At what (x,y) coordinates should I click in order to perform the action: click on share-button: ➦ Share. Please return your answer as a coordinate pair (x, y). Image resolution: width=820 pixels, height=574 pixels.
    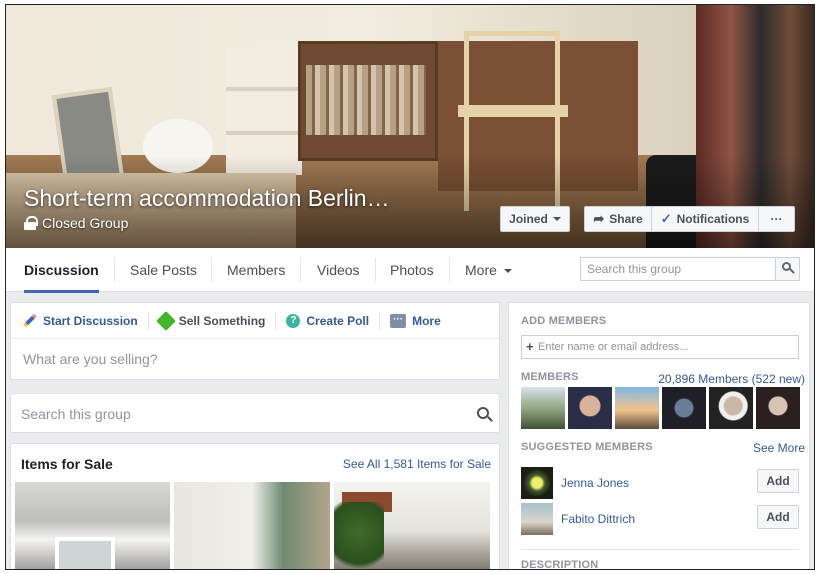
    Looking at the image, I should click on (618, 219).